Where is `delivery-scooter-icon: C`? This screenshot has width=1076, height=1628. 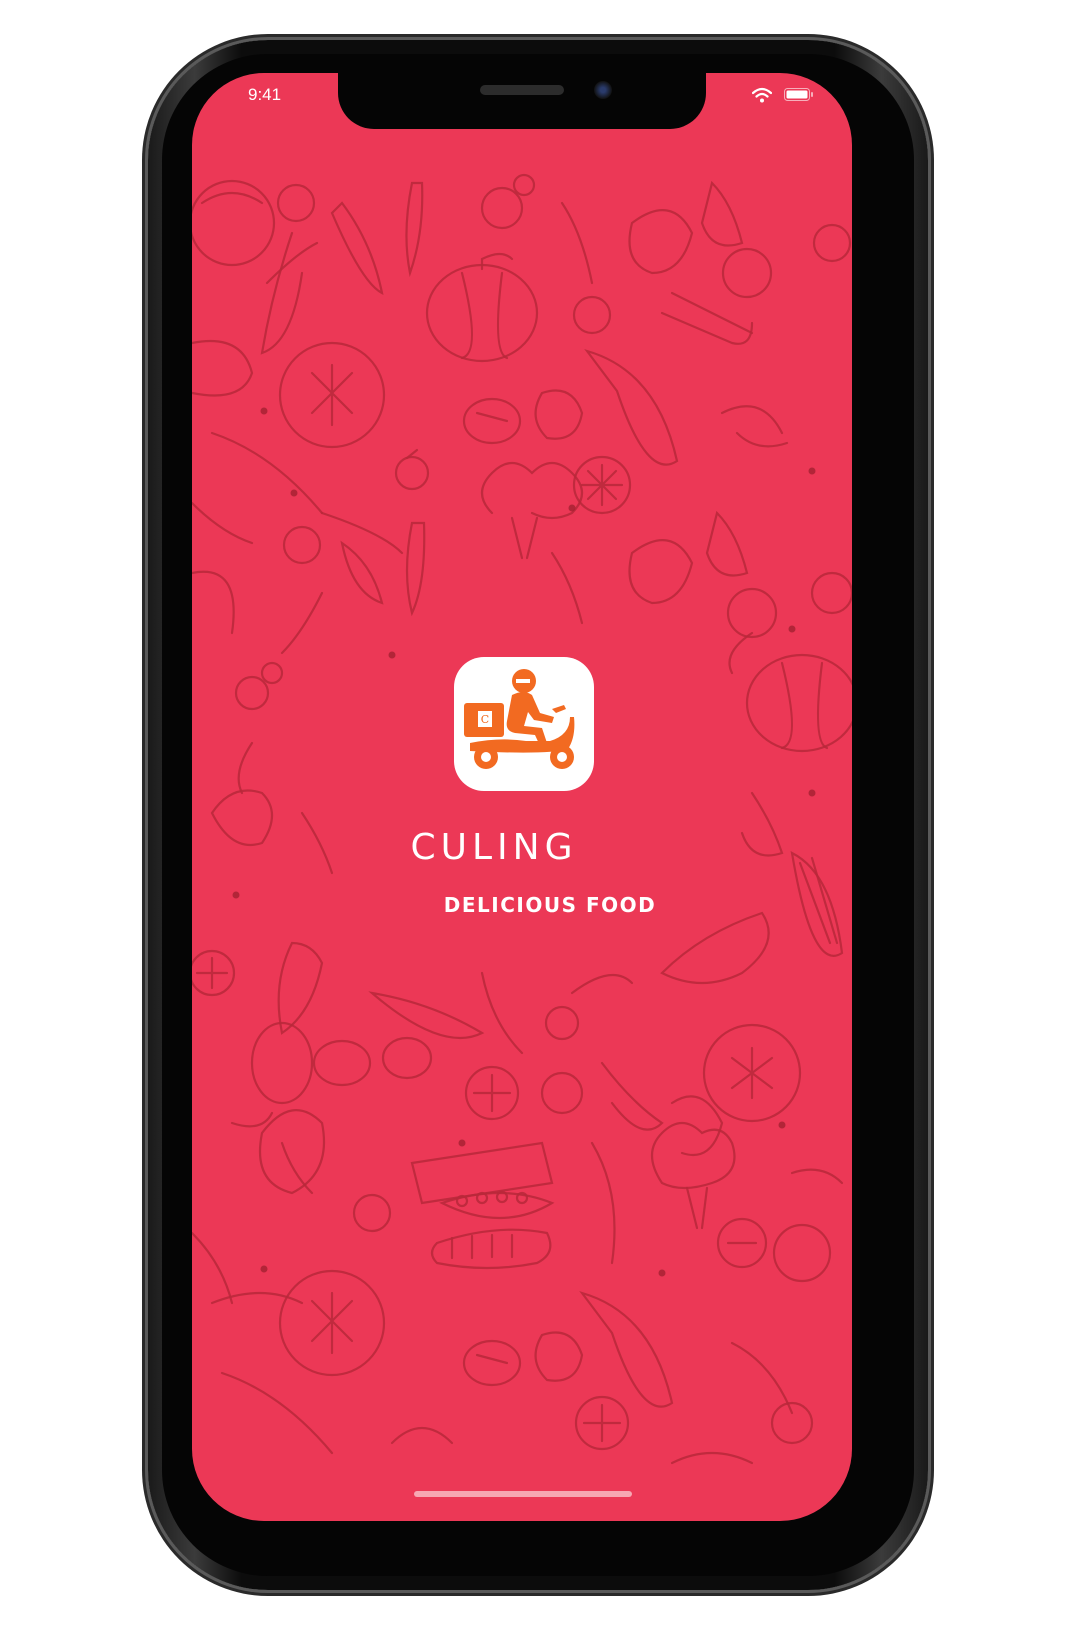
delivery-scooter-icon: C is located at coordinates (519, 719).